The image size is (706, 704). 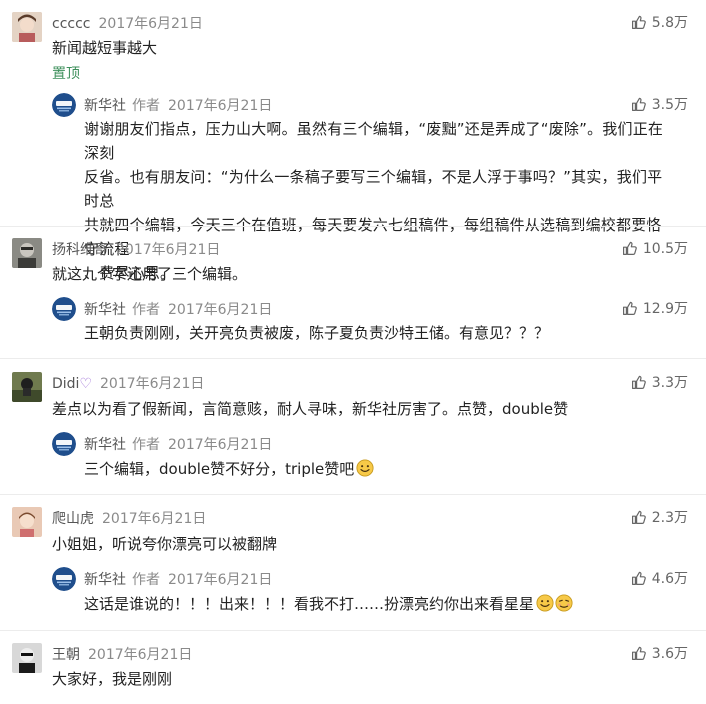 I want to click on like-count: 5.8万, so click(x=669, y=23).